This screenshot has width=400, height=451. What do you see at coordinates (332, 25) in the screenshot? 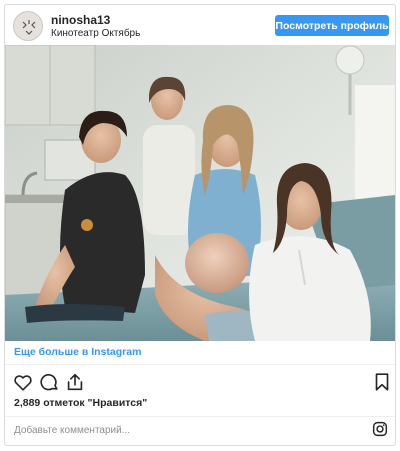
I see `view-profile-button: Посмотреть профиль` at bounding box center [332, 25].